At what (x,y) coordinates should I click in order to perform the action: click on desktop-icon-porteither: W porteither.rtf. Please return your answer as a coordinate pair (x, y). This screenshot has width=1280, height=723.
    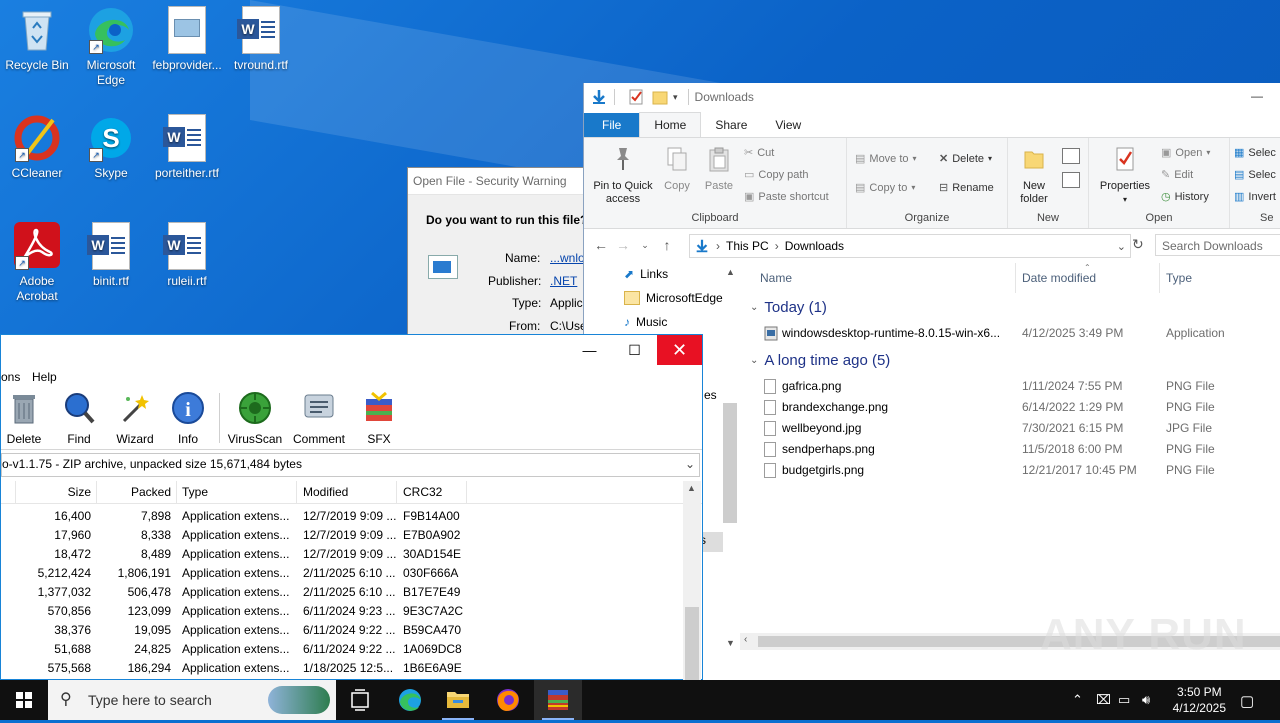
    Looking at the image, I should click on (187, 147).